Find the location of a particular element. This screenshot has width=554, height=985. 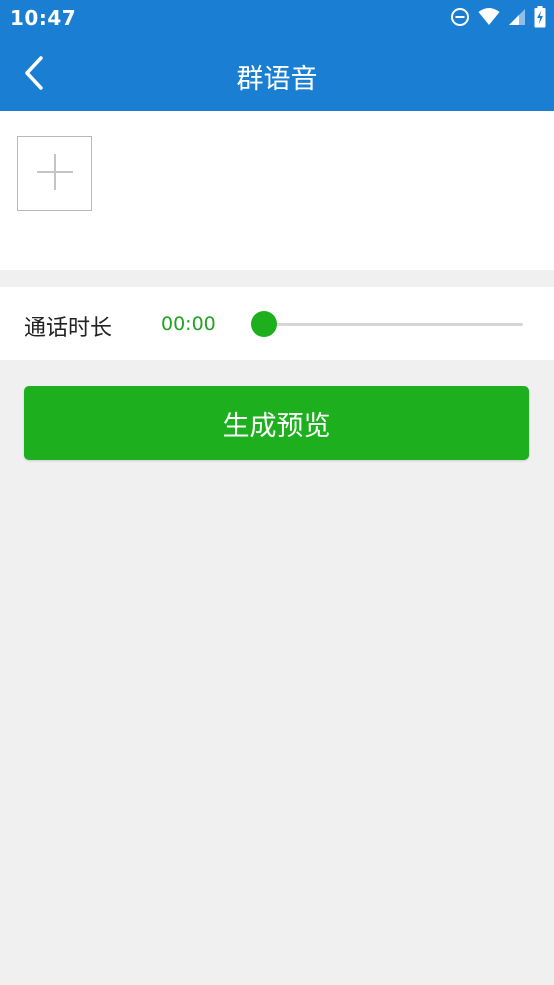

do-not-disturb-icon is located at coordinates (460, 19).